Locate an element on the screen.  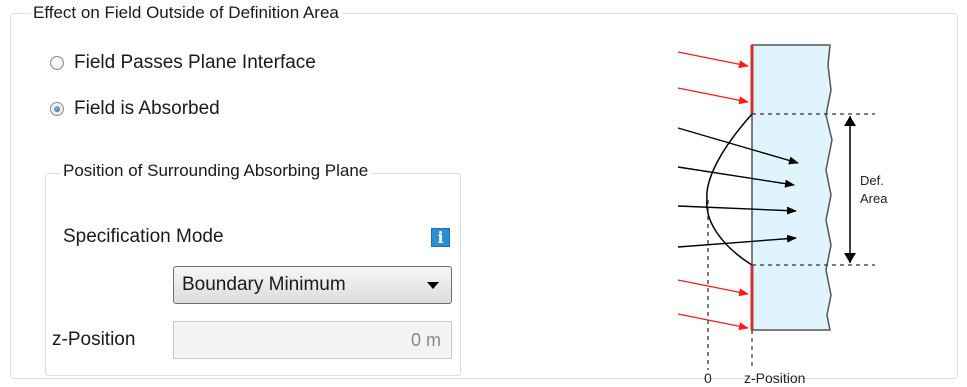
z-position-axis-label: z-Position is located at coordinates (774, 377).